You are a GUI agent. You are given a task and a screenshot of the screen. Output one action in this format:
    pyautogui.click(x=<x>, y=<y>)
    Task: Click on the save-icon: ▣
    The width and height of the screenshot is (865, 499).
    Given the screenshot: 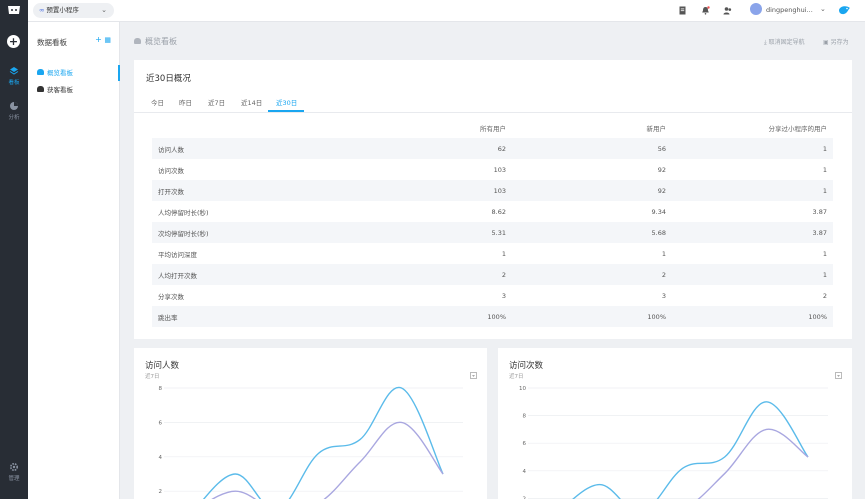 What is the action you would take?
    pyautogui.click(x=826, y=42)
    